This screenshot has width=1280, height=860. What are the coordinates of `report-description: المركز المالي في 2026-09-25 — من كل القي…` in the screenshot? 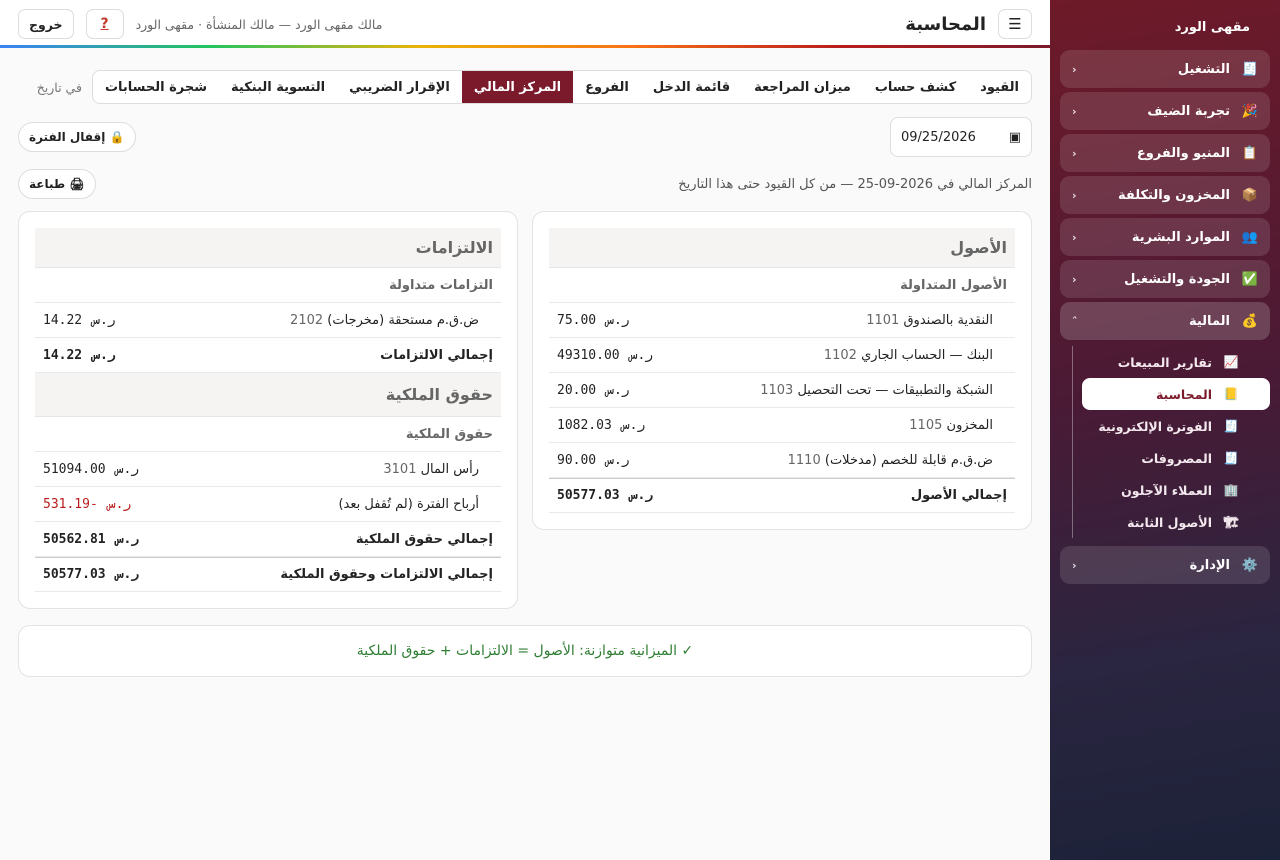 It's located at (855, 184).